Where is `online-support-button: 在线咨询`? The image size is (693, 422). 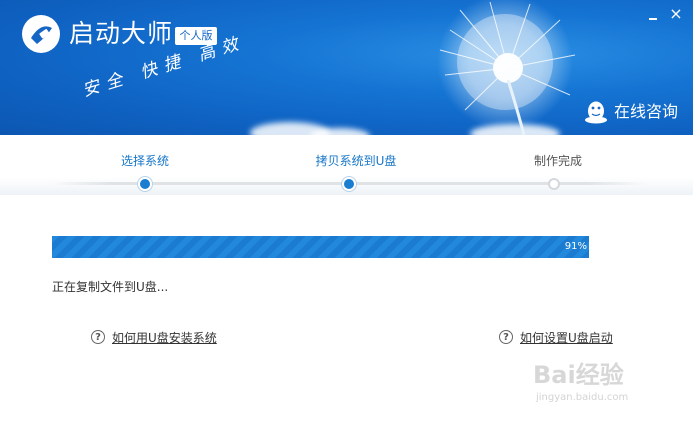
online-support-button: 在线咨询 is located at coordinates (632, 113).